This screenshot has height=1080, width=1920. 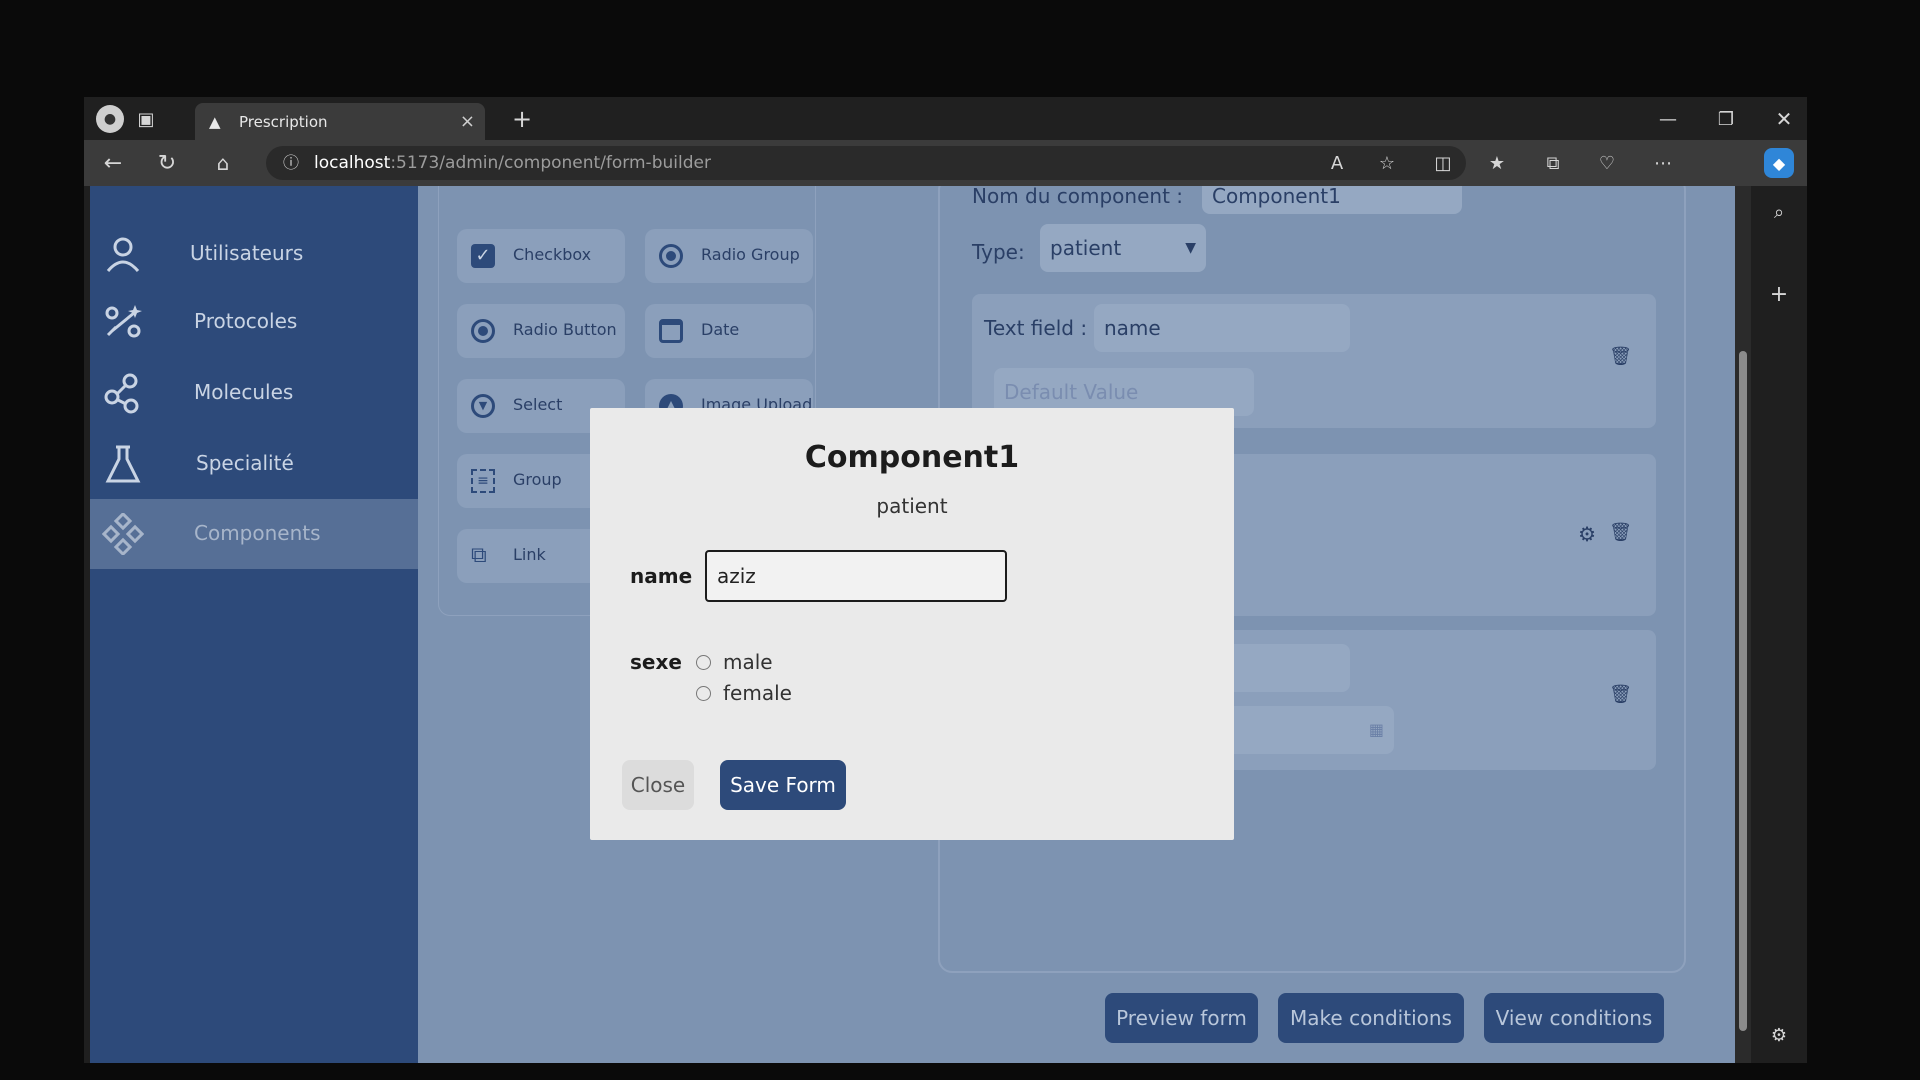 What do you see at coordinates (1497, 163) in the screenshot?
I see `favorites-icon: ★` at bounding box center [1497, 163].